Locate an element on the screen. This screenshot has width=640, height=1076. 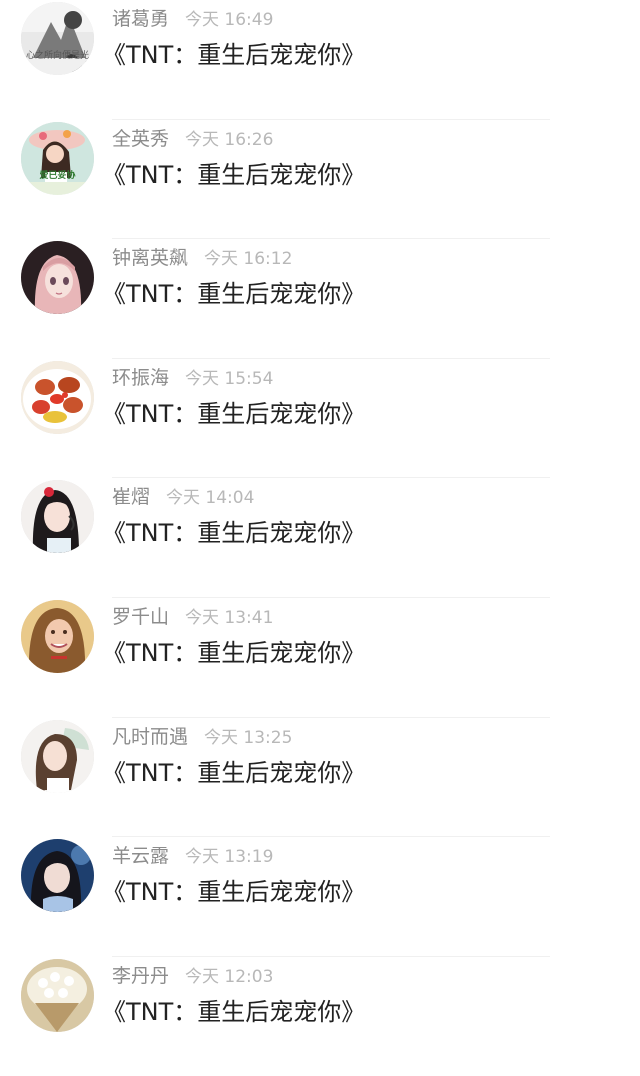
comment-row: 羊云露 今天 13:19 《TNT：重生后宠宠你》 is located at coordinates (320, 897).